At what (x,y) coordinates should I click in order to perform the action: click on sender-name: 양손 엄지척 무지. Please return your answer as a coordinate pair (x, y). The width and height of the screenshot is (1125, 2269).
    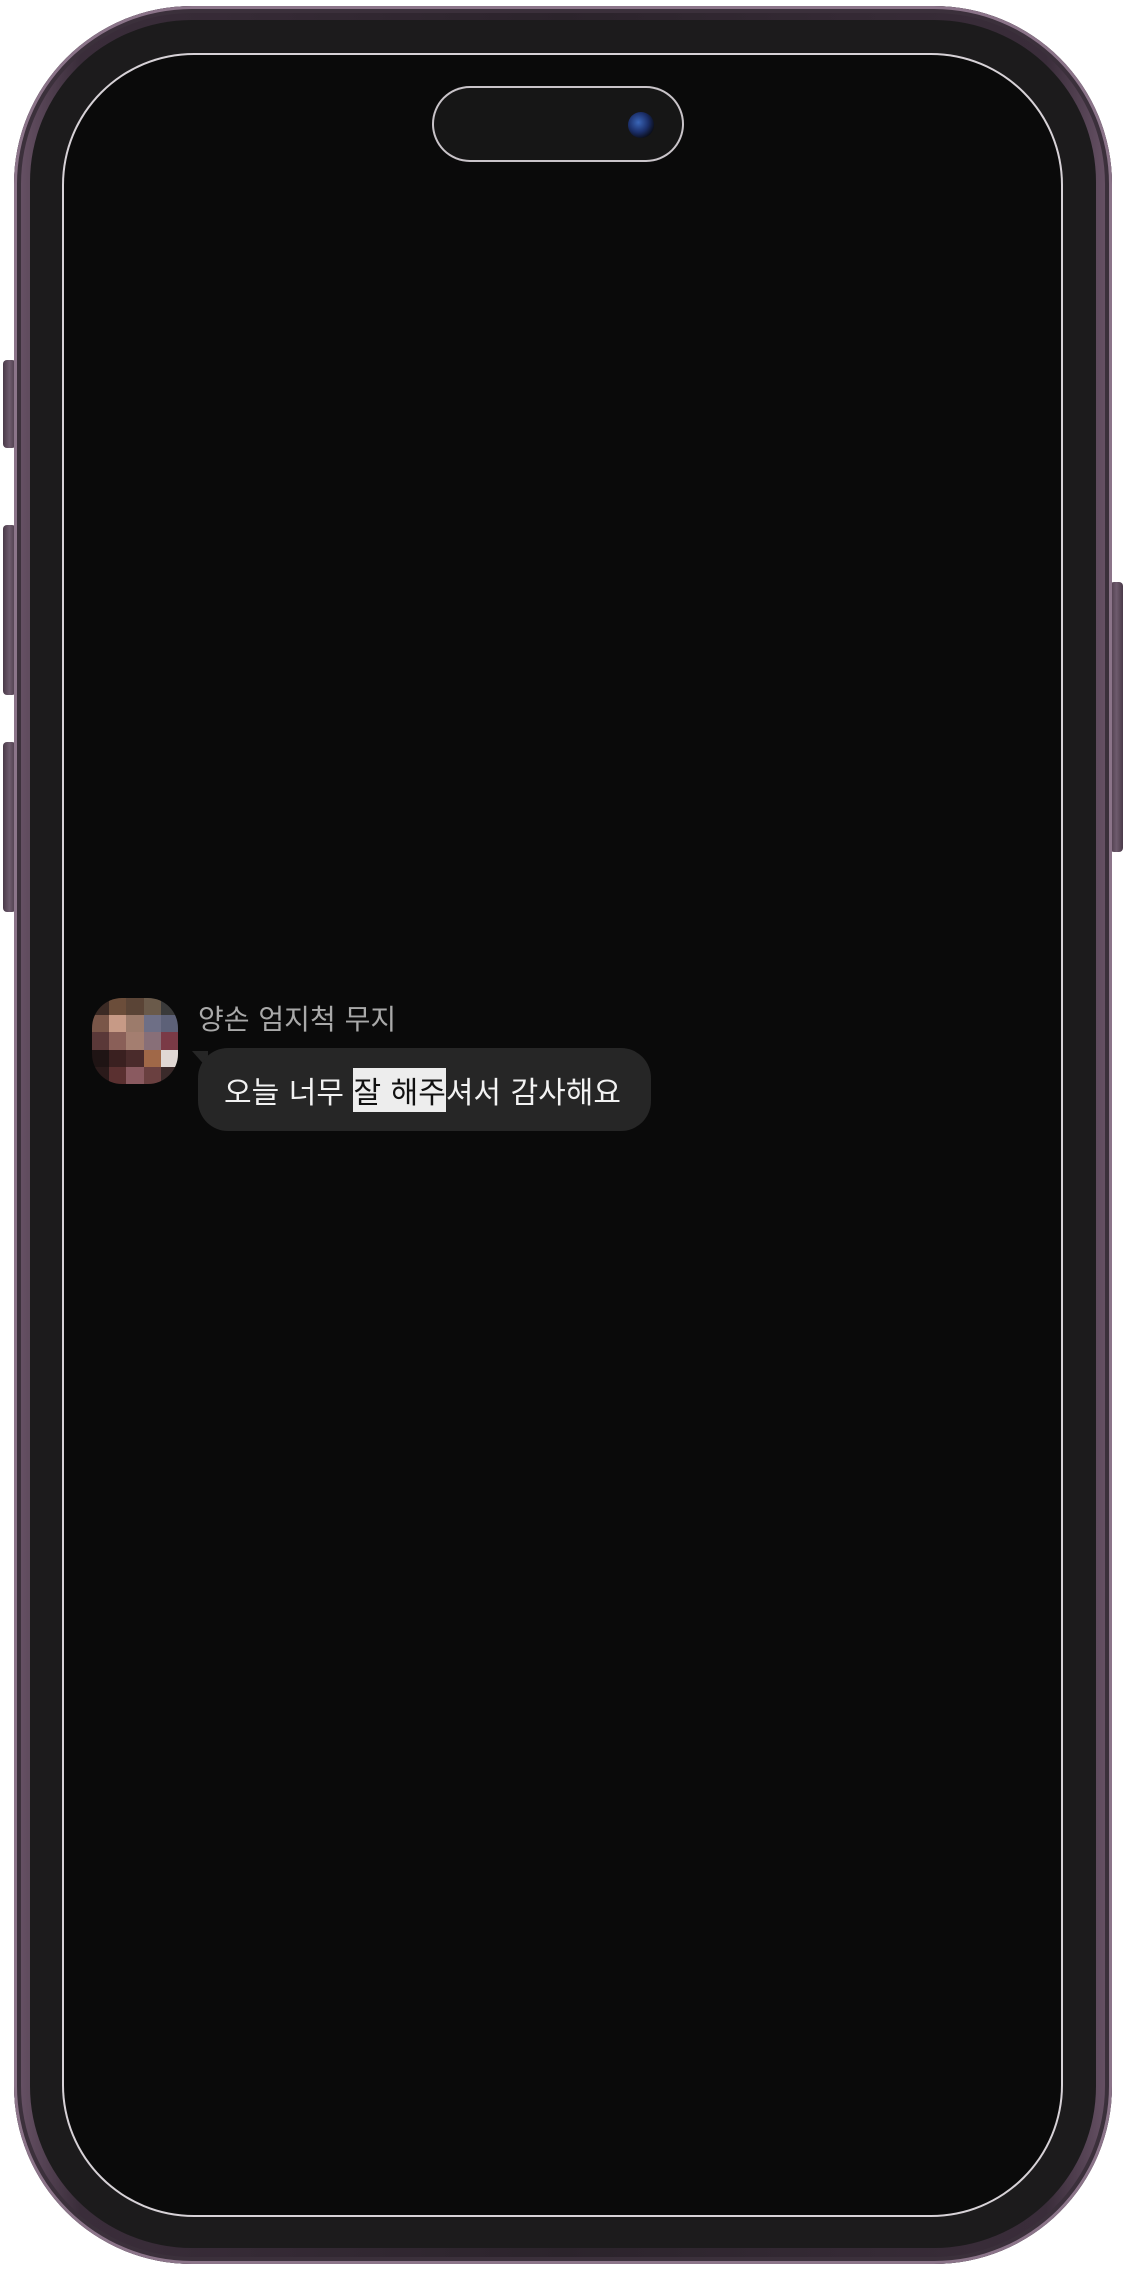
    Looking at the image, I should click on (297, 1019).